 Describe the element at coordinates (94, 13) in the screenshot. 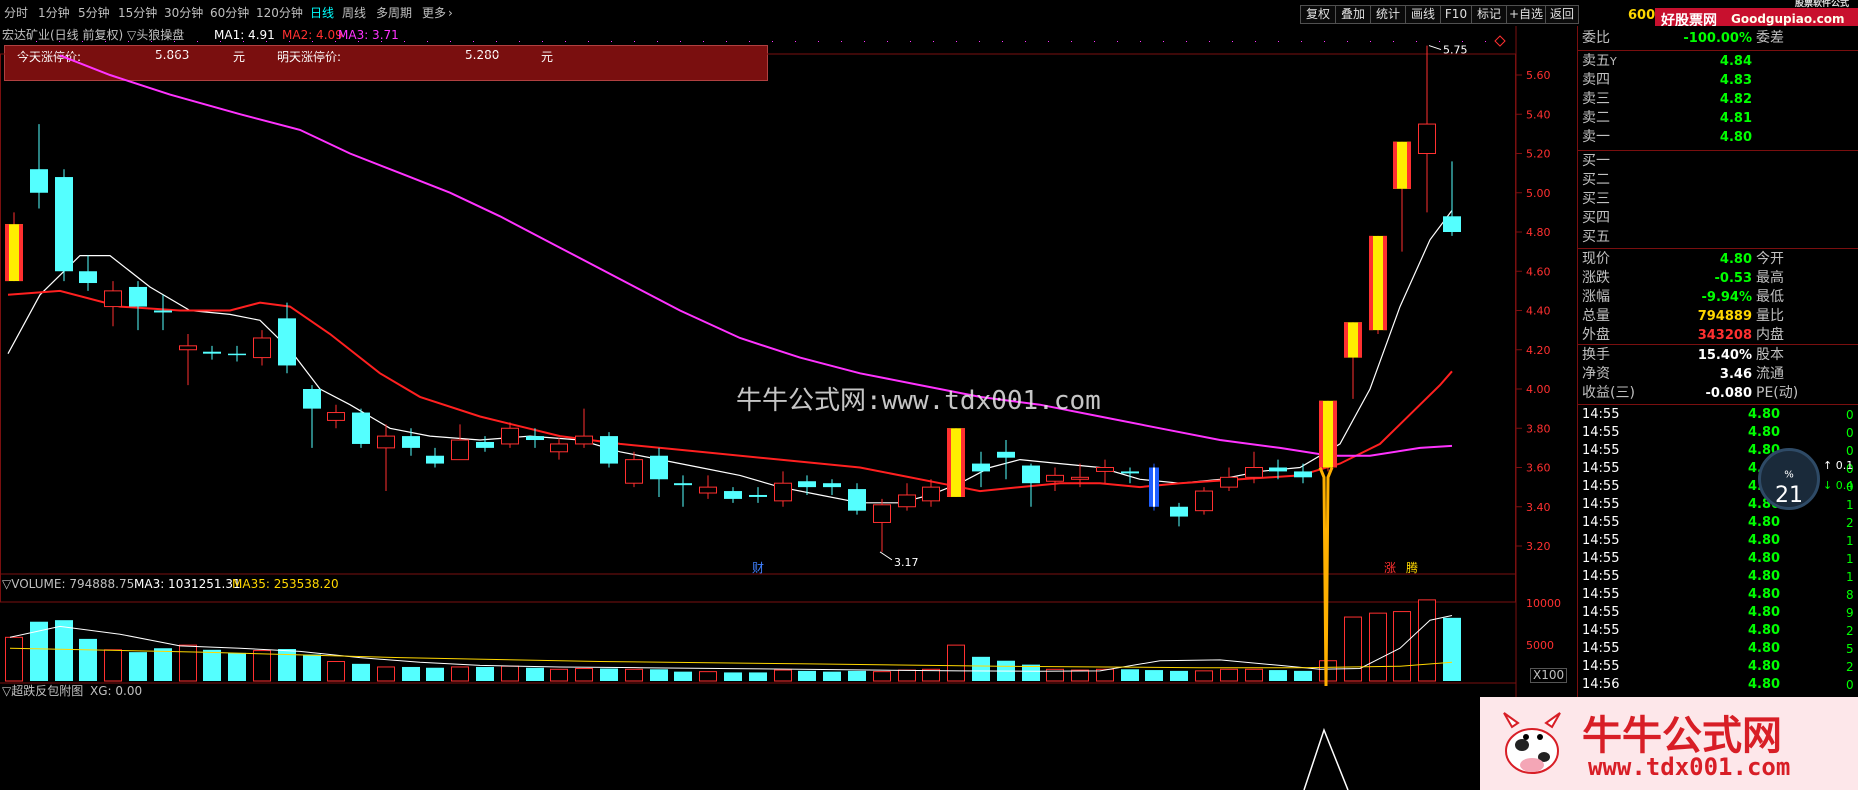

I see `tab-5min: 5分钟` at that location.